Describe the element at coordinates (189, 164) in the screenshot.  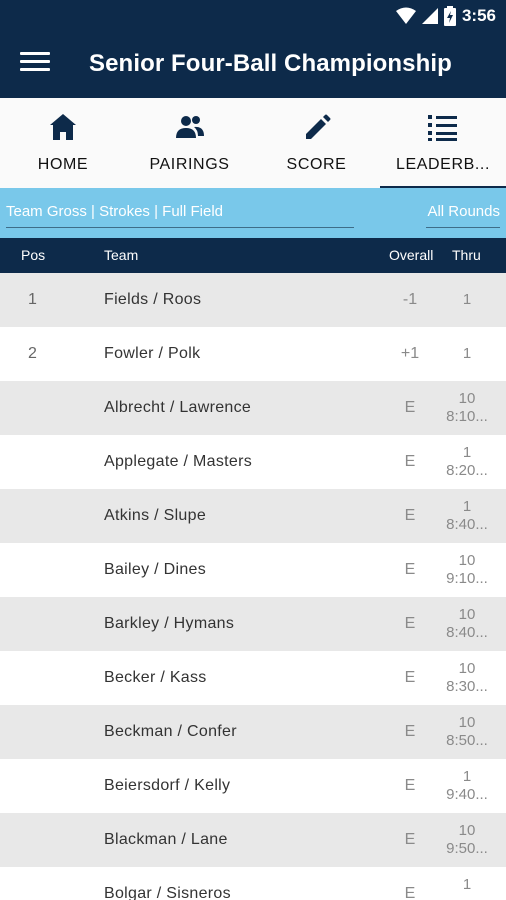
I see `tab-pairings-label: PAIRINGS` at that location.